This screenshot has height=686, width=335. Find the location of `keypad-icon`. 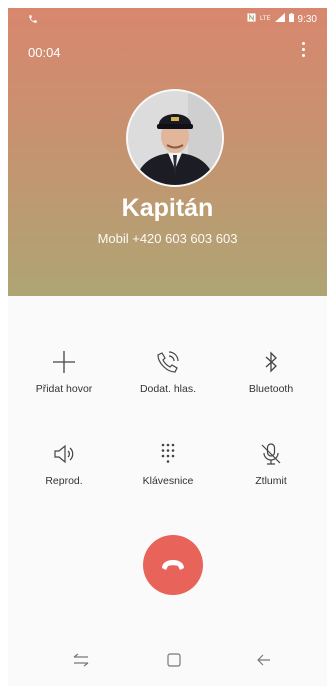

keypad-icon is located at coordinates (168, 453).